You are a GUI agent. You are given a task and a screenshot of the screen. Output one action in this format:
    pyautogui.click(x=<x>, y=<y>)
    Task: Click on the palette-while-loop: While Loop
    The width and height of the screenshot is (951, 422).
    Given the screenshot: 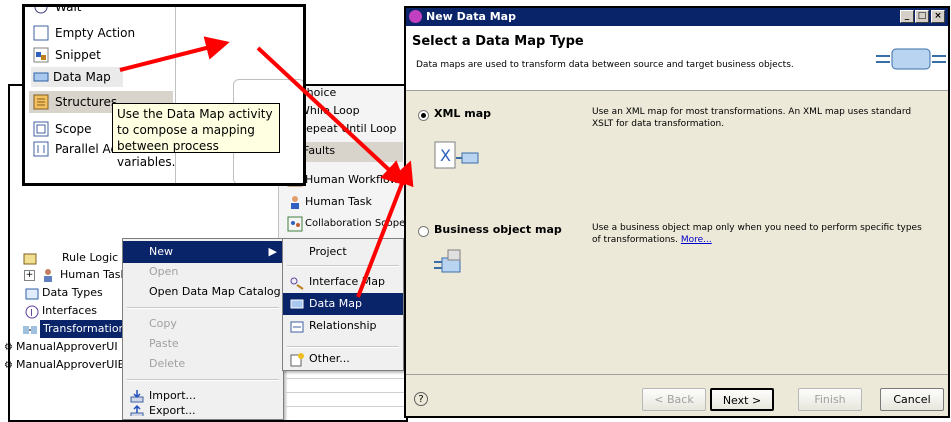 What is the action you would take?
    pyautogui.click(x=329, y=111)
    